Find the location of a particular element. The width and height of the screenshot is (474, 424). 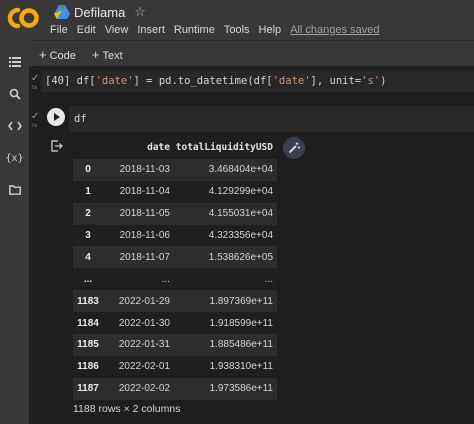

date-cell: 2018-11-03 is located at coordinates (138, 169).